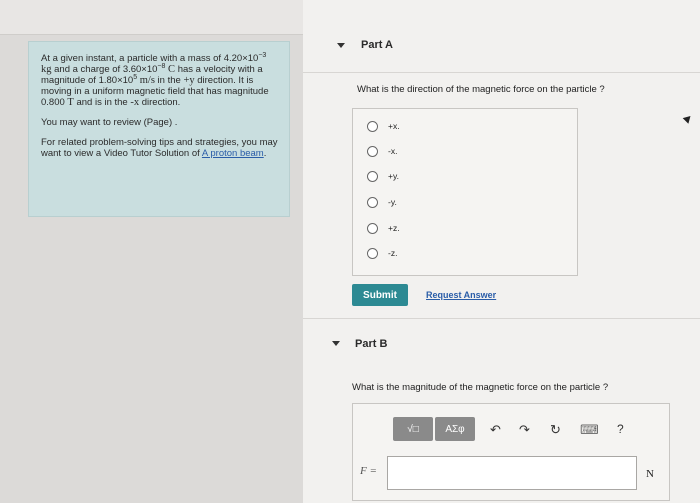  Describe the element at coordinates (383, 176) in the screenshot. I see `option-plus-y: +y.` at that location.